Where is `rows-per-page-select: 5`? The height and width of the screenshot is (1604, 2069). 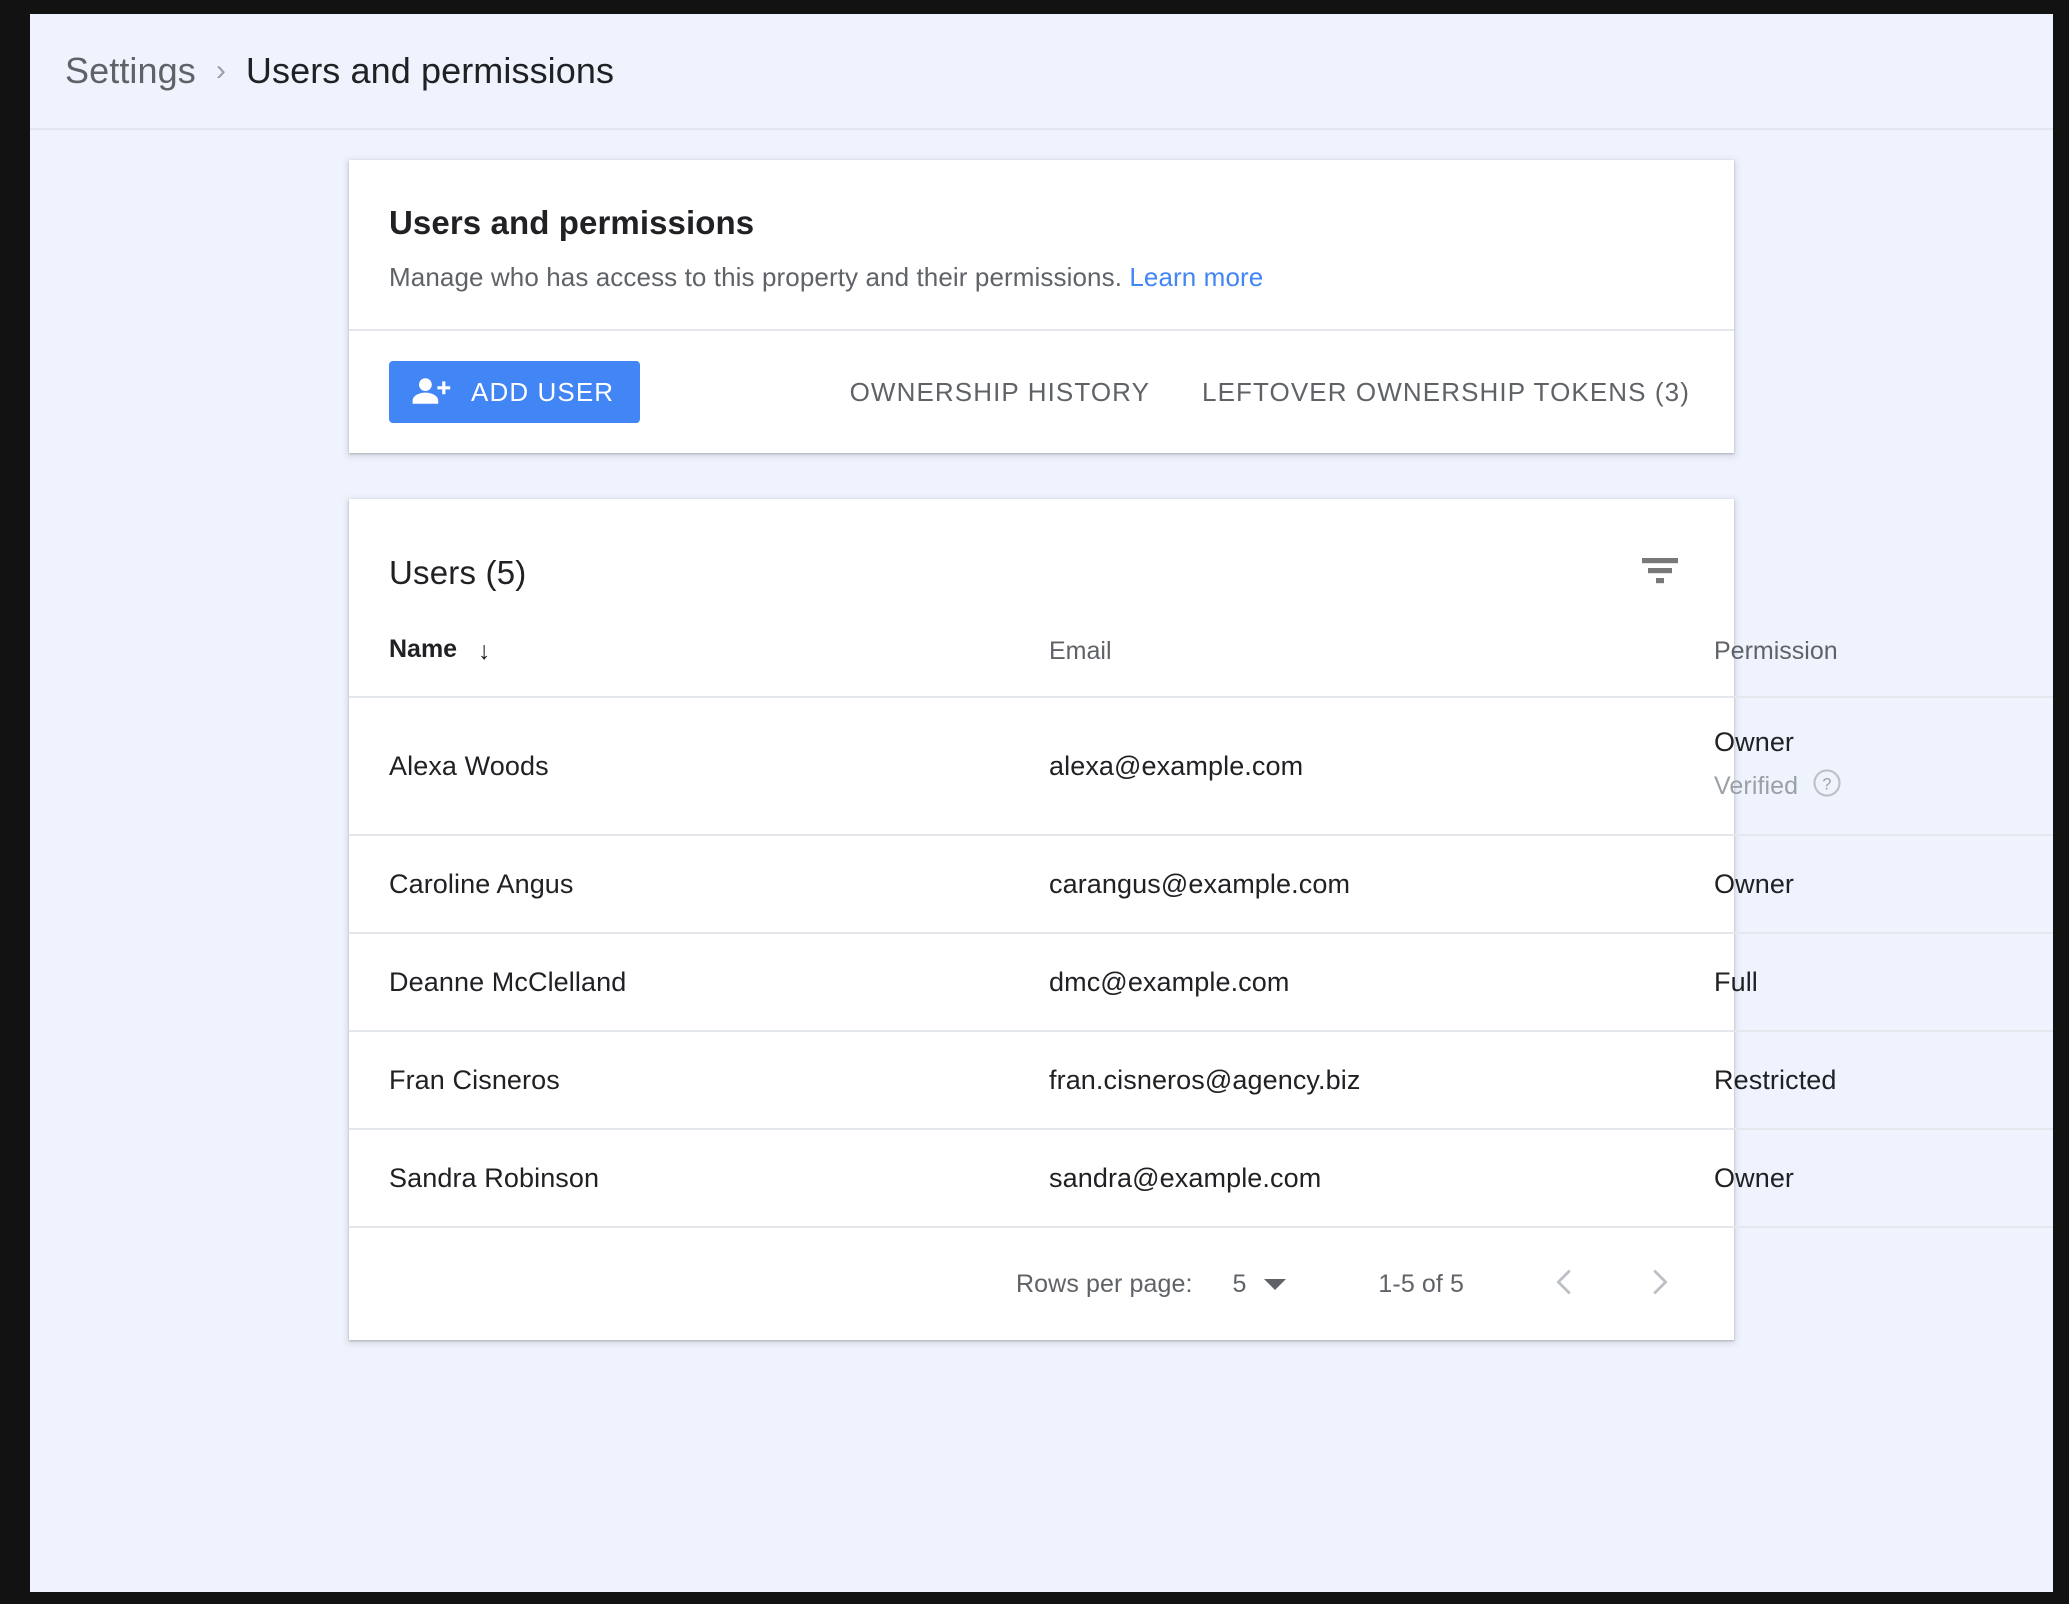 rows-per-page-select: 5 is located at coordinates (1260, 1284).